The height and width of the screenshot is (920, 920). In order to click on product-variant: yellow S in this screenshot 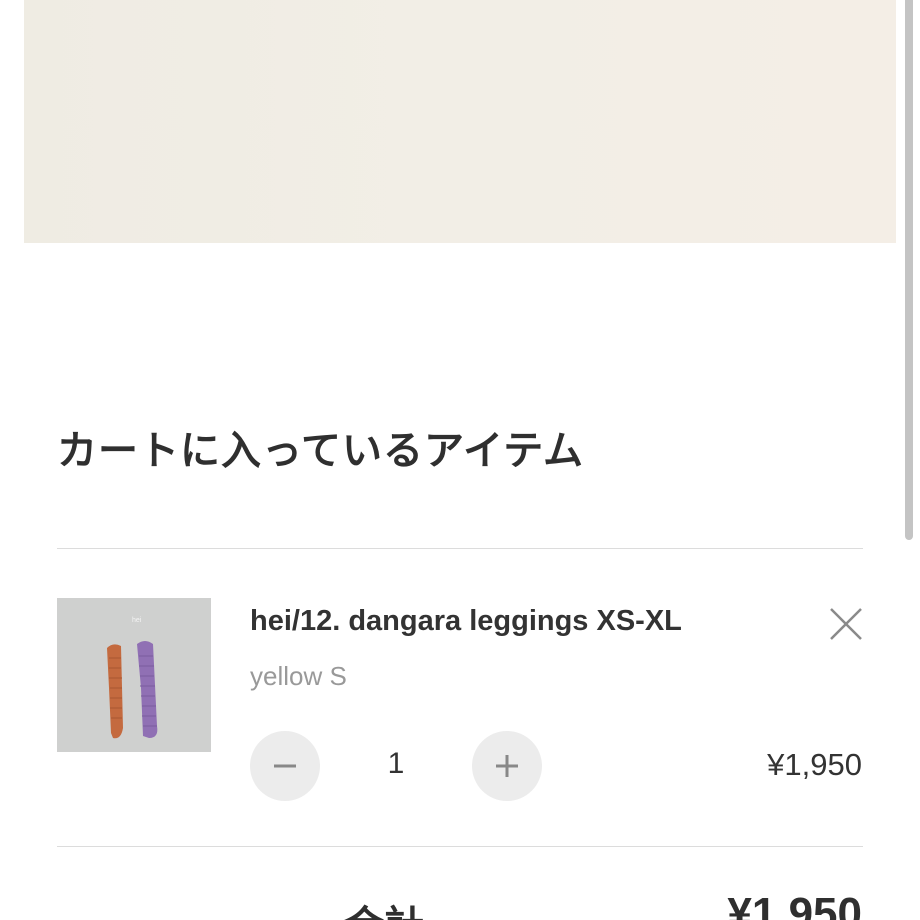, I will do `click(298, 676)`.